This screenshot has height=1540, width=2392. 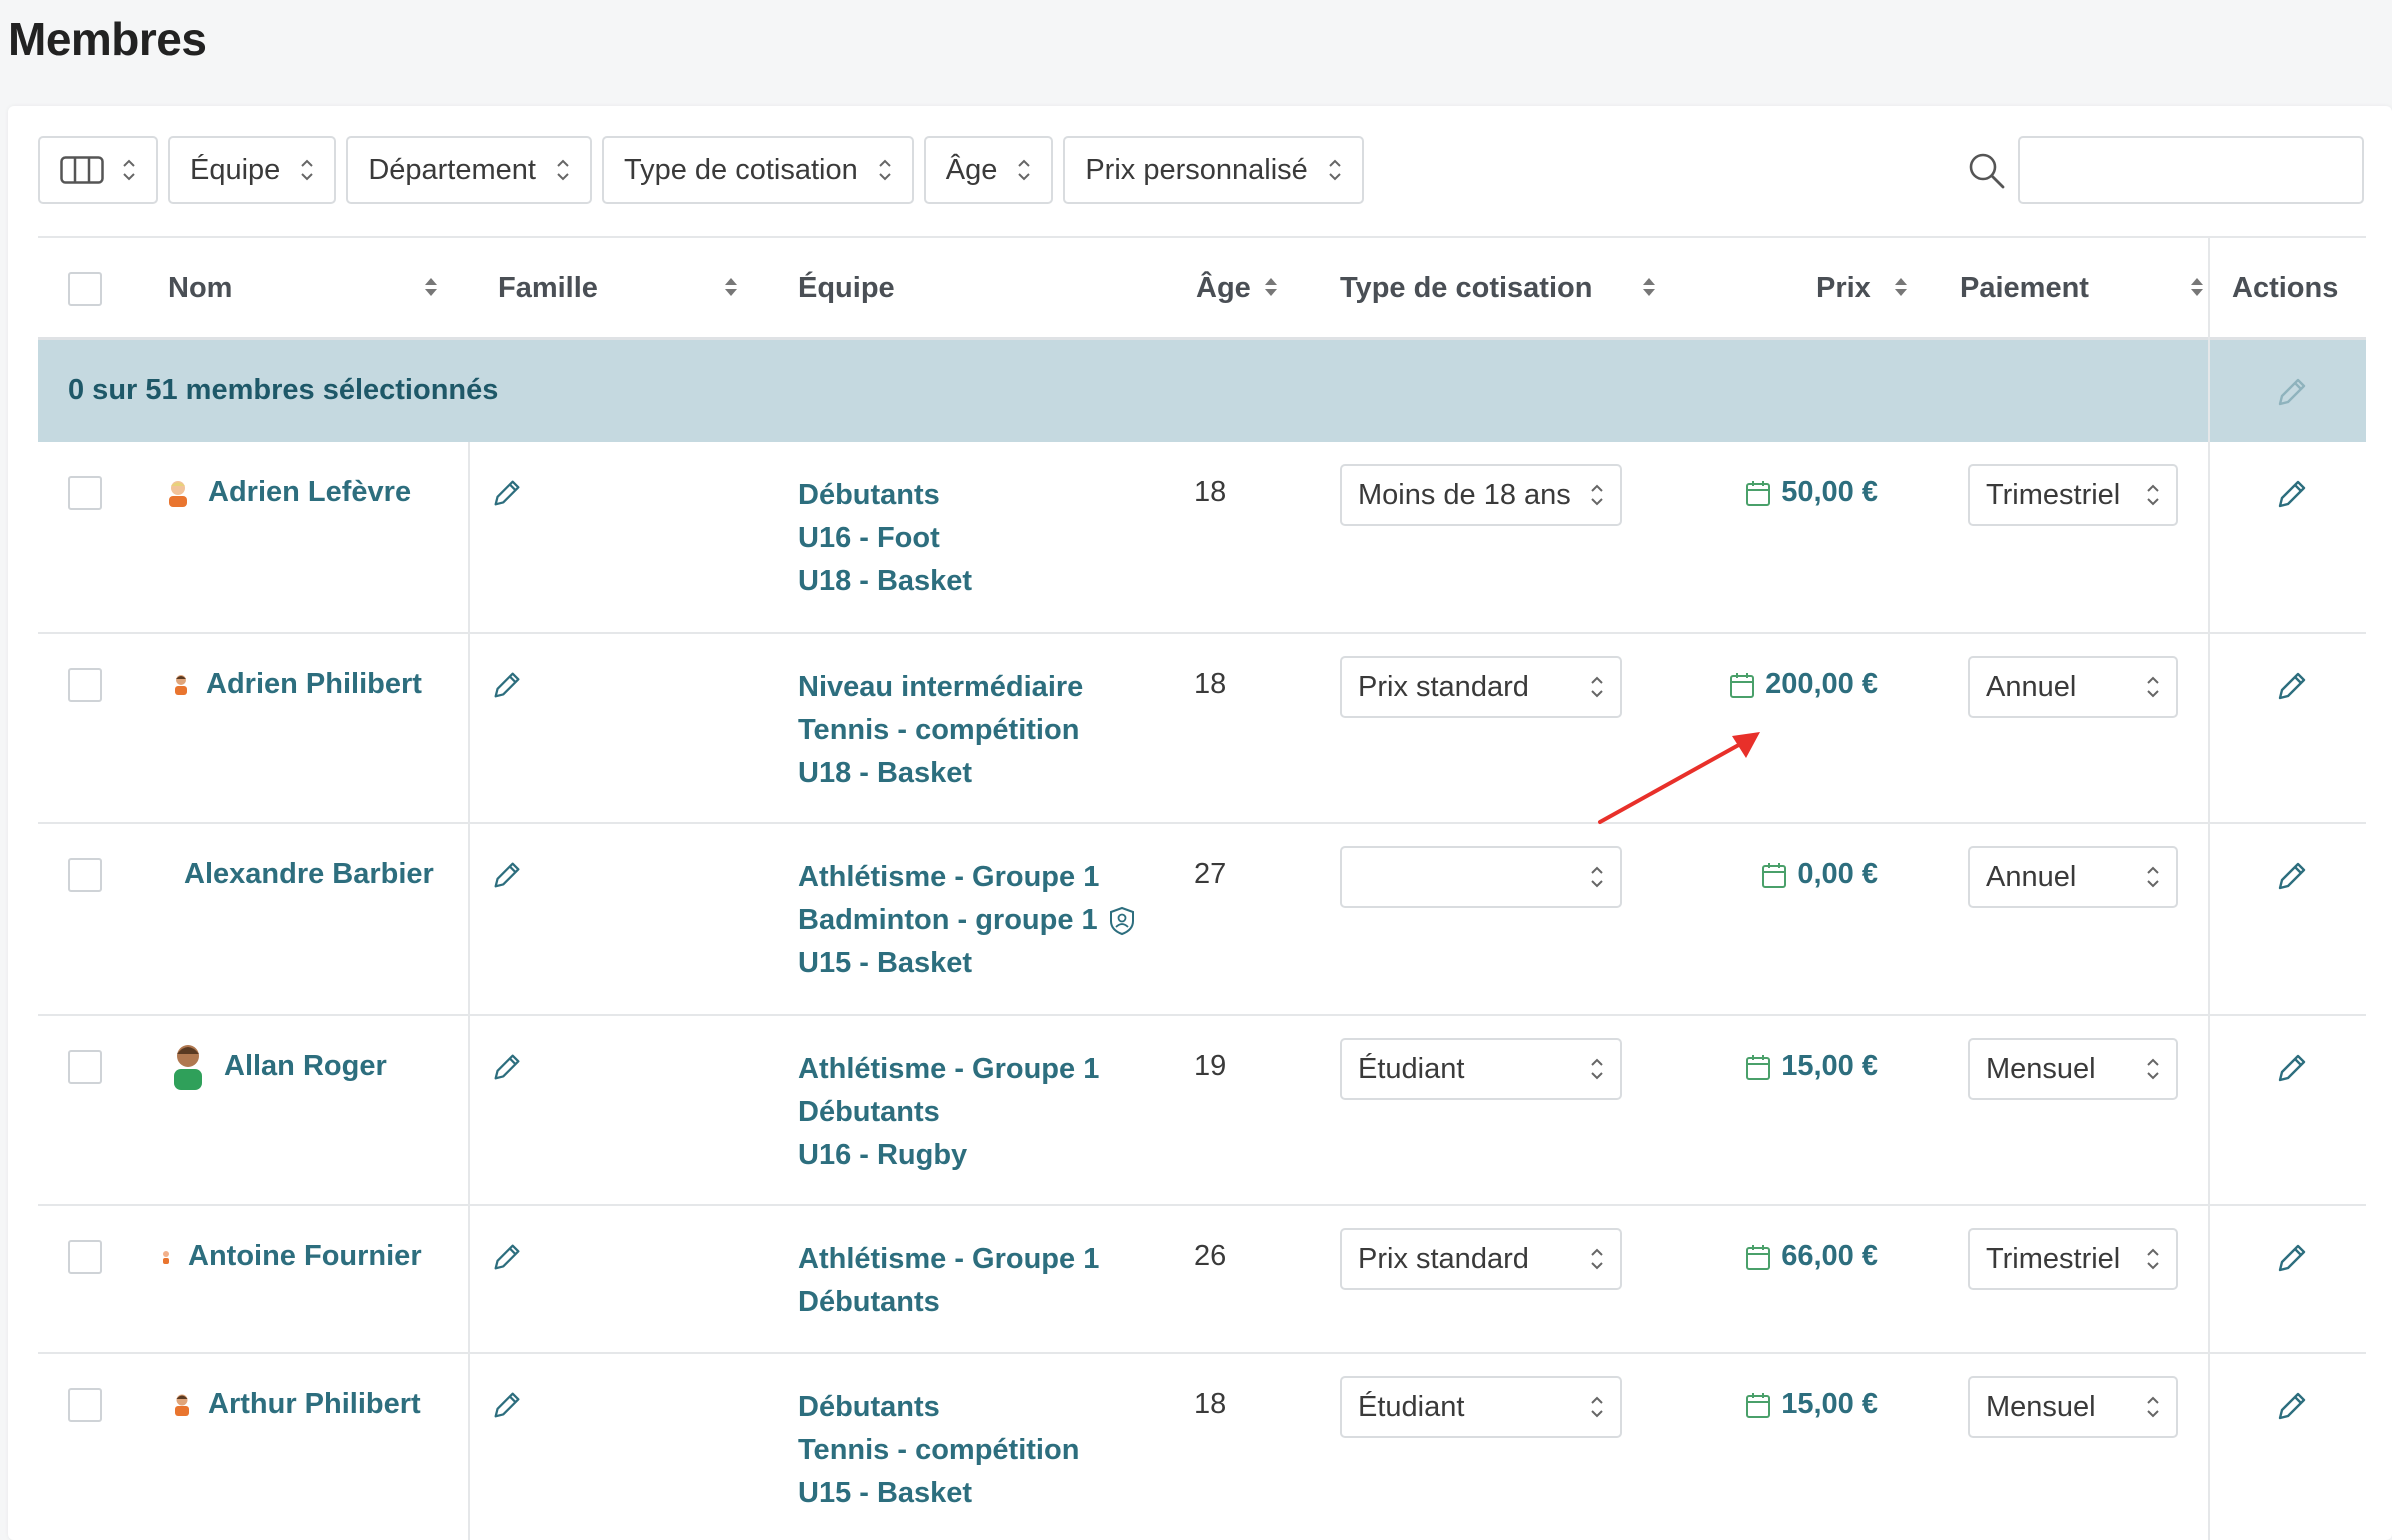 What do you see at coordinates (298, 684) in the screenshot?
I see `member-name-link: Adrien Philibert` at bounding box center [298, 684].